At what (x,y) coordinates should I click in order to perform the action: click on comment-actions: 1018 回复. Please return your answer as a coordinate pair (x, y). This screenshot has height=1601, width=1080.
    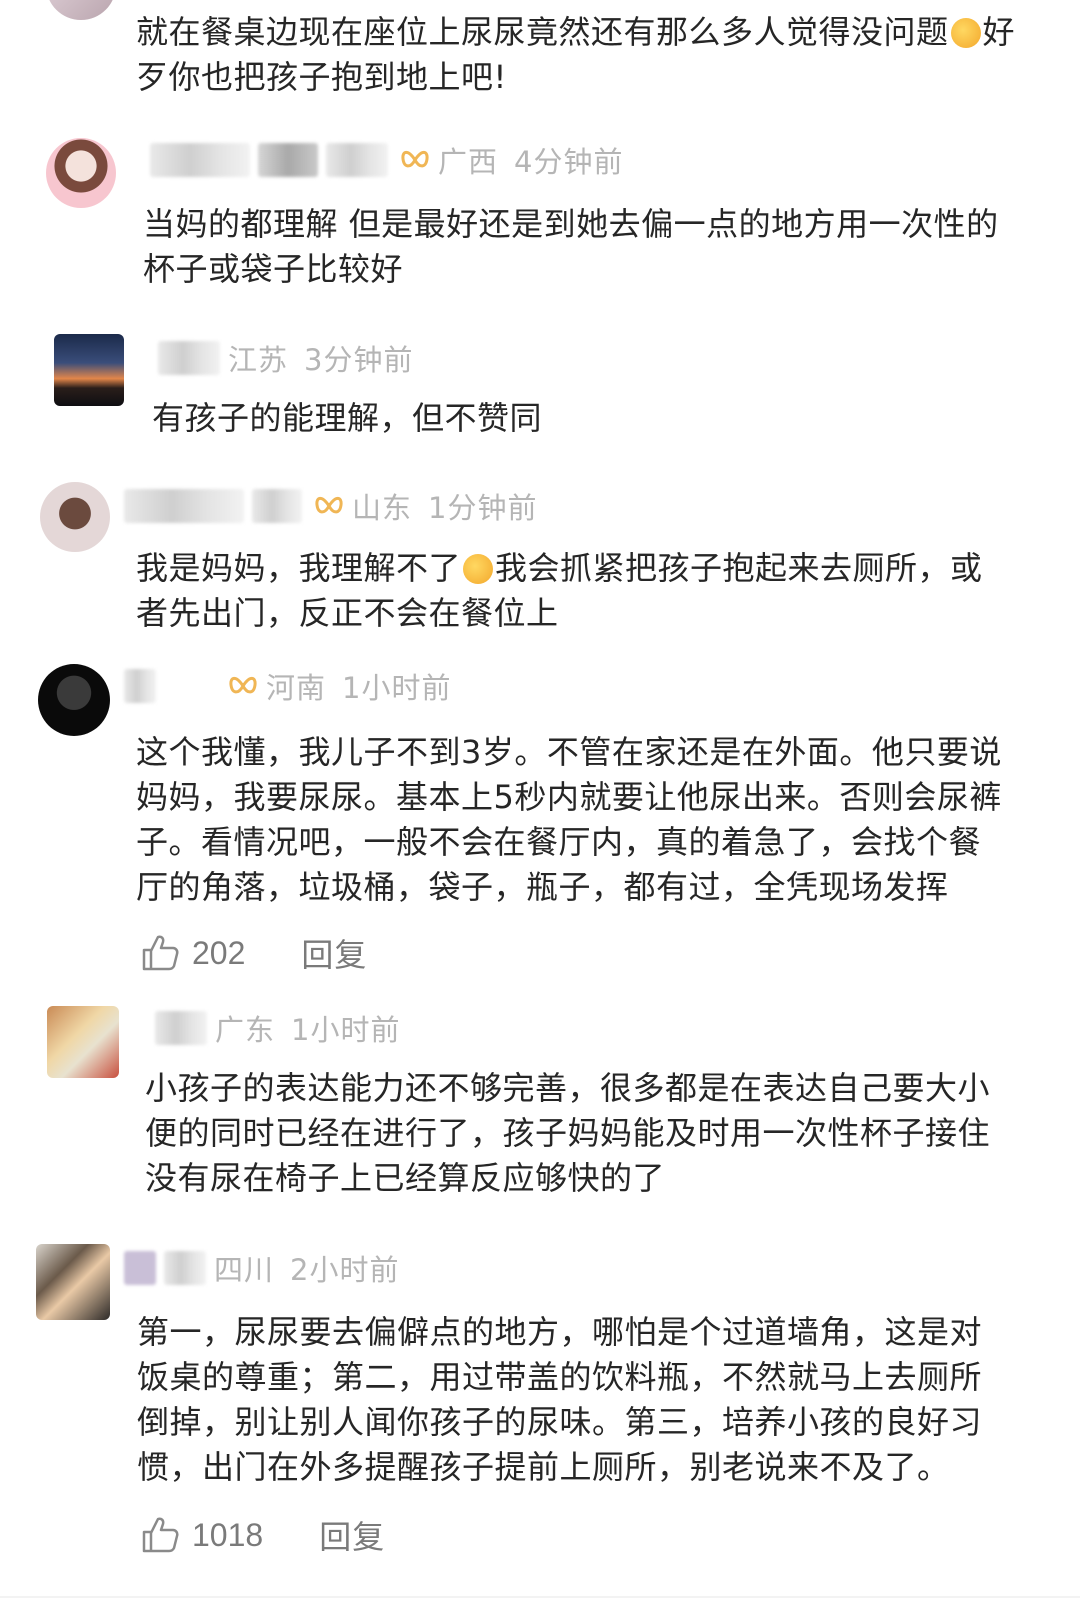
    Looking at the image, I should click on (262, 1535).